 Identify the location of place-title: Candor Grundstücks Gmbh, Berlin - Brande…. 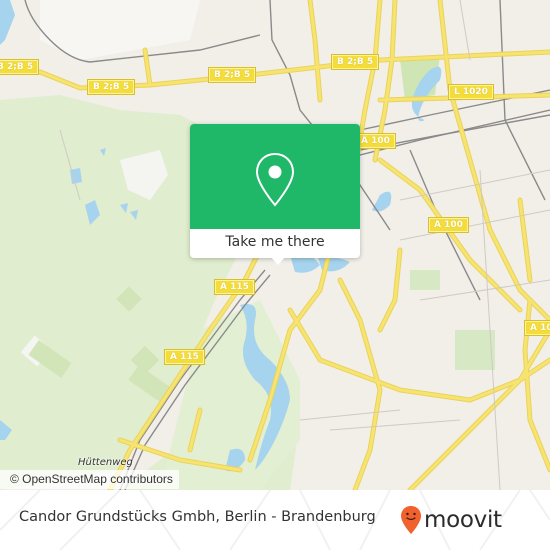
(197, 517).